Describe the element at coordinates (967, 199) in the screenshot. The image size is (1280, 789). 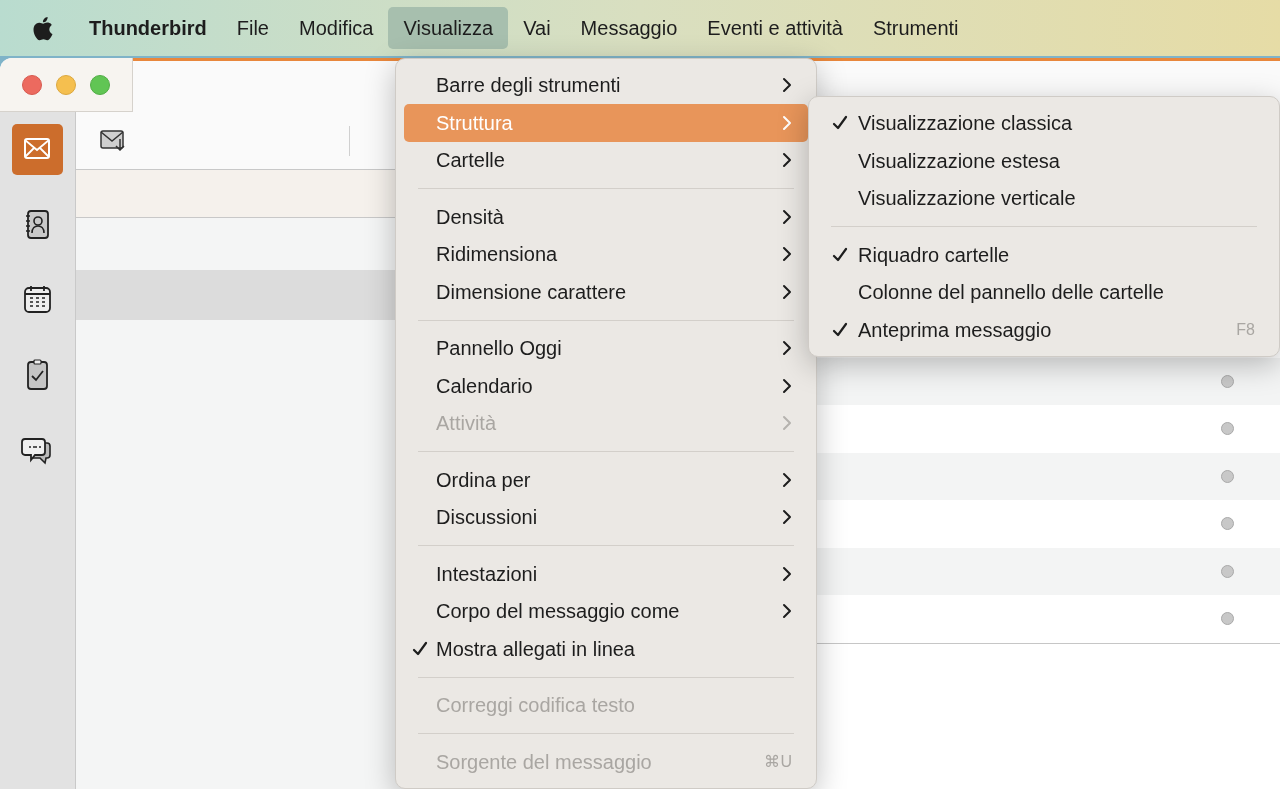
I see `menu-item-label: Visualizzazione verticale` at that location.